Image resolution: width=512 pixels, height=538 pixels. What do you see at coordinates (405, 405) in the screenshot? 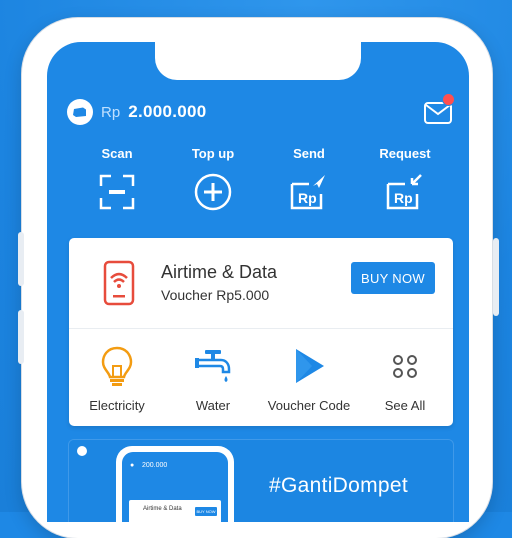
I see `service-label: See All` at bounding box center [405, 405].